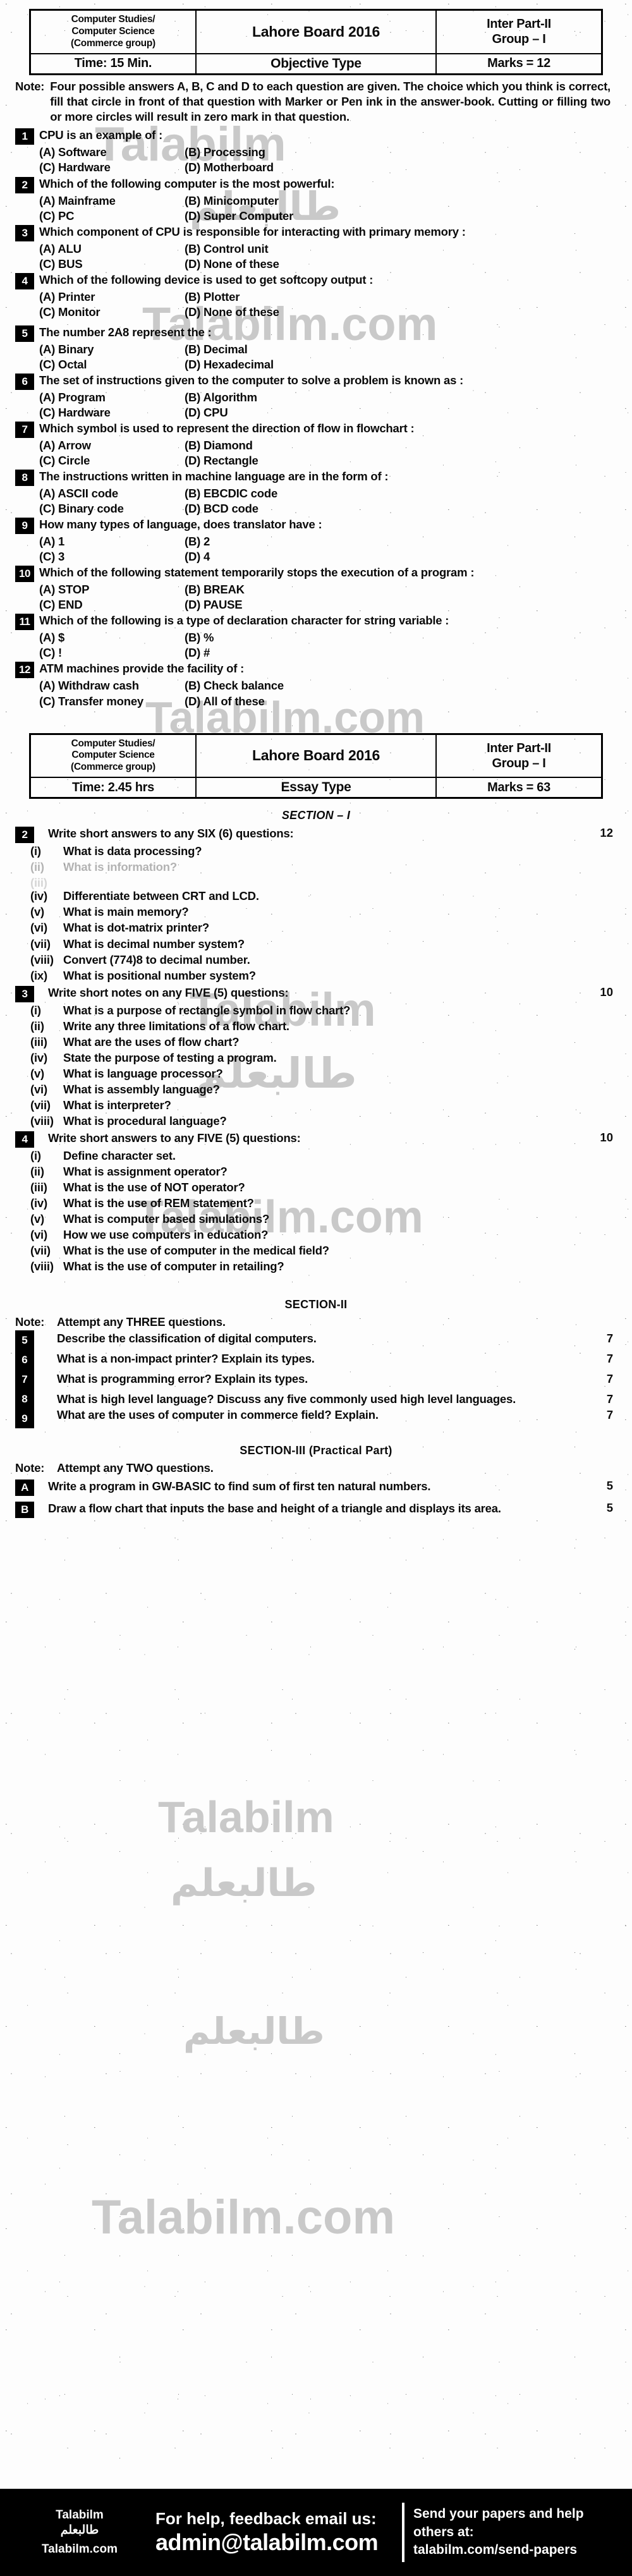  Describe the element at coordinates (399, 365) in the screenshot. I see `option-d: (D) Hexadecimal` at that location.